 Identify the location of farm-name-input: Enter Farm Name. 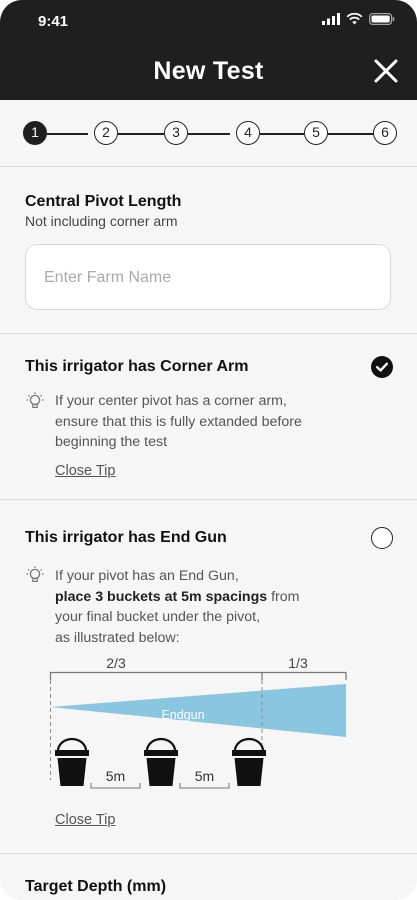
(208, 277).